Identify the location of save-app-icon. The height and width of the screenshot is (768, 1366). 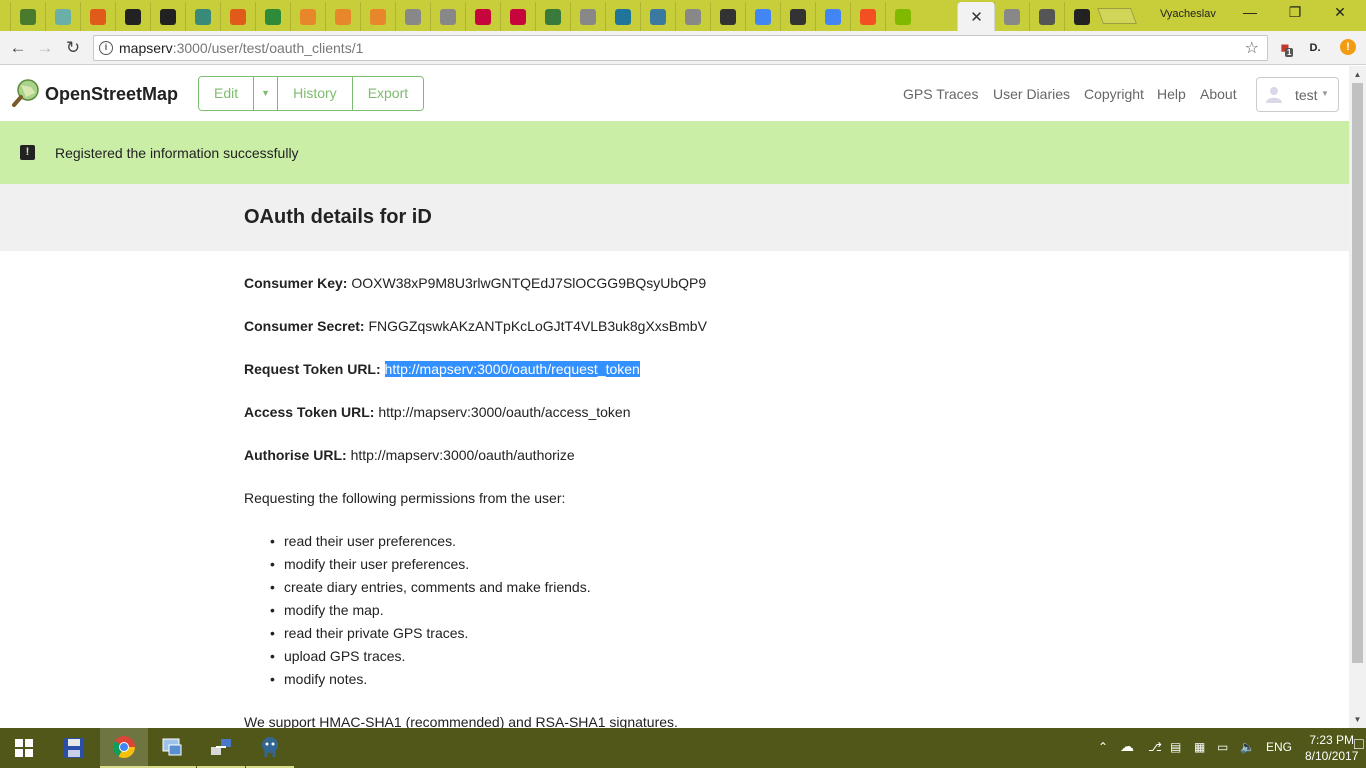
(74, 748).